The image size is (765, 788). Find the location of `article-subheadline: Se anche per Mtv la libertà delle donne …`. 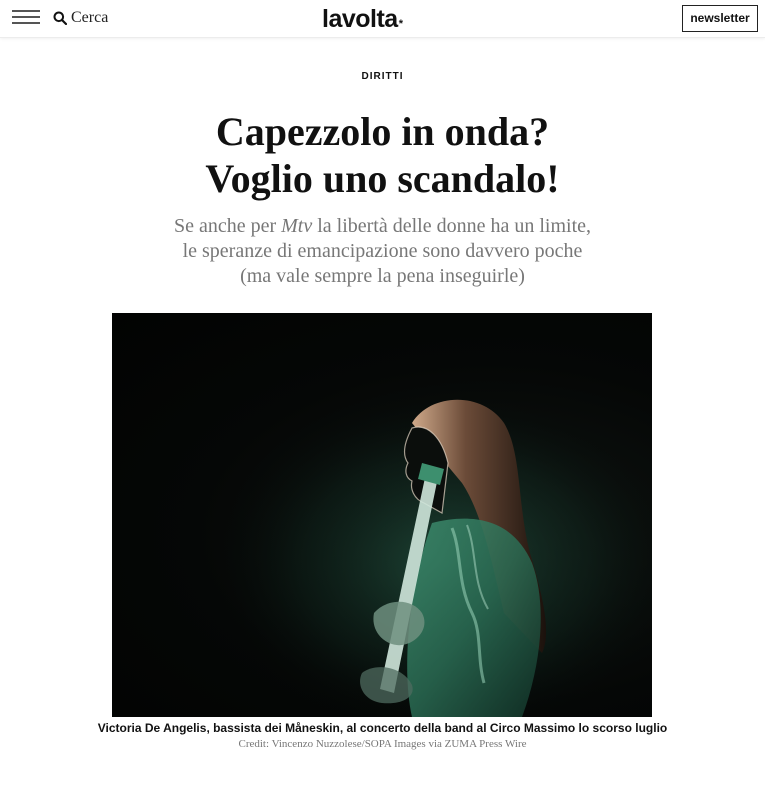

article-subheadline: Se anche per Mtv la libertà delle donne … is located at coordinates (382, 251).